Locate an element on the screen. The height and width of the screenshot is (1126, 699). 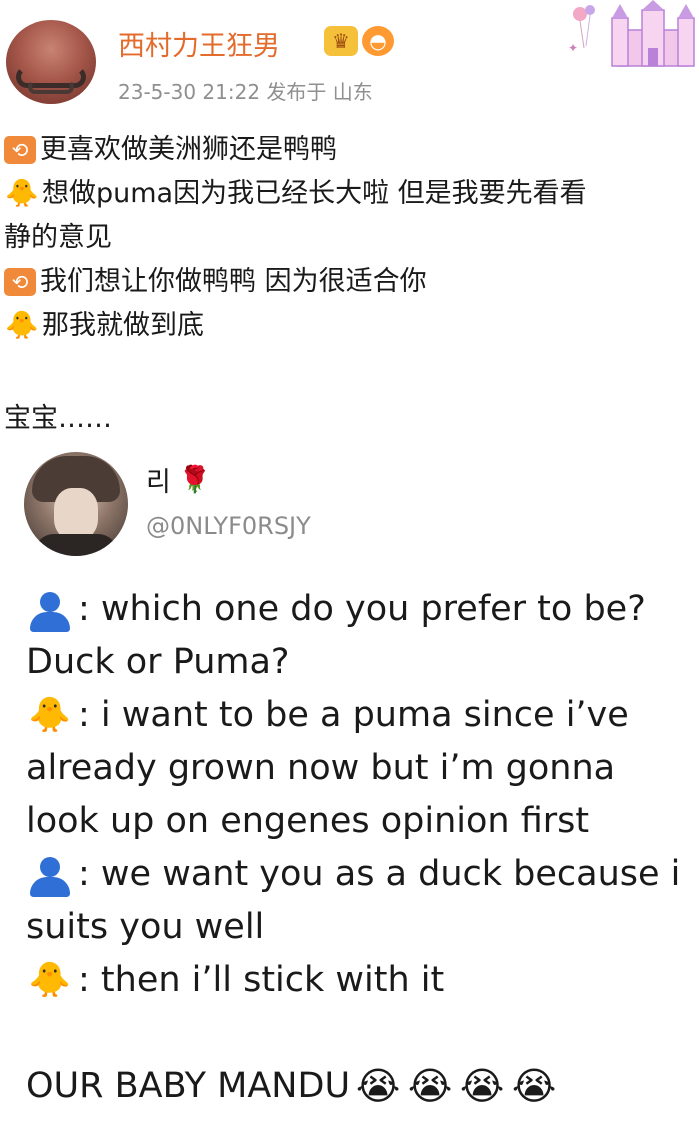
post-line-text: 更喜欢做美洲狮还是鸭鸭 is located at coordinates (188, 149).